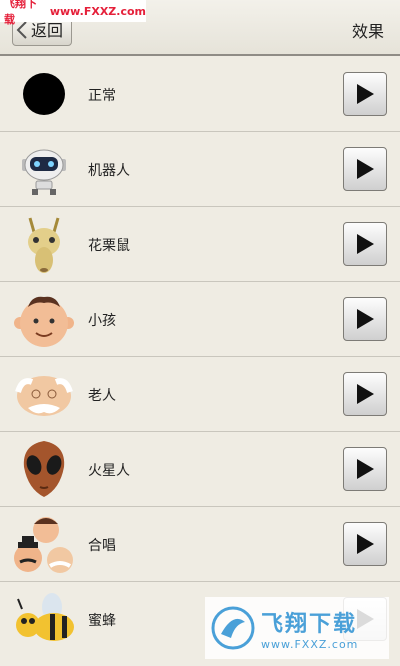 The width and height of the screenshot is (400, 666). I want to click on child-icon, so click(44, 321).